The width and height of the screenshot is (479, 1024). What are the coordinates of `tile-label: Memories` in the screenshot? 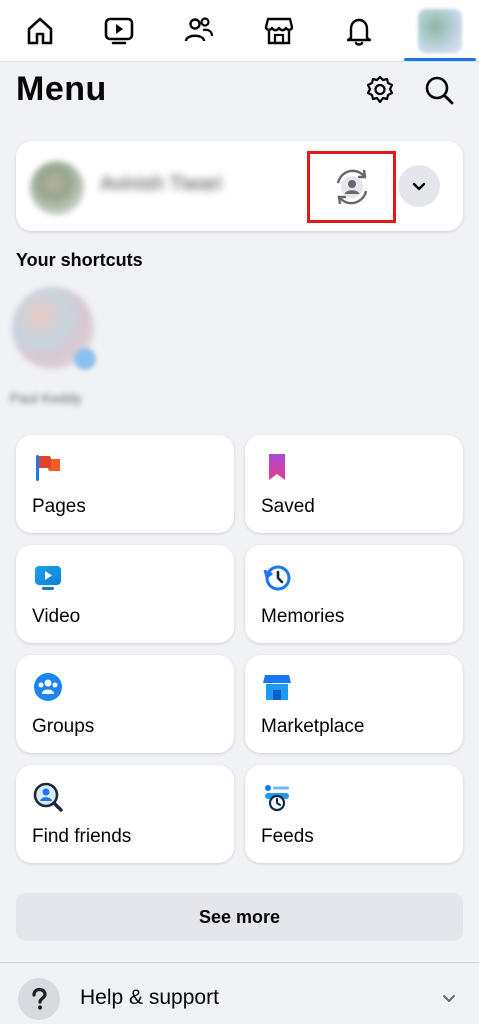 It's located at (303, 616).